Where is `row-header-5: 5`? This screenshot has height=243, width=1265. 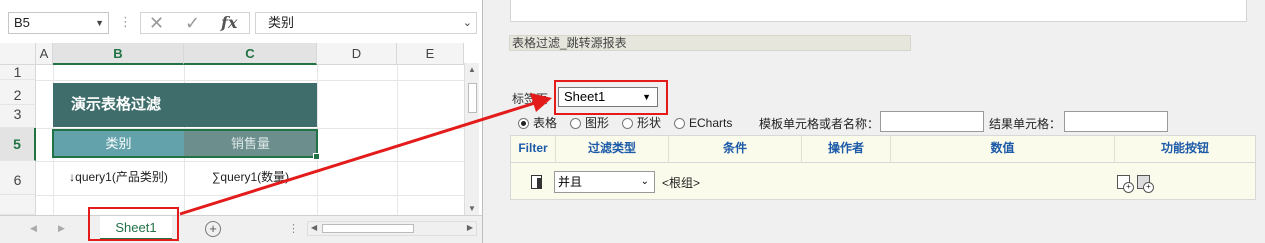 row-header-5: 5 is located at coordinates (18, 144).